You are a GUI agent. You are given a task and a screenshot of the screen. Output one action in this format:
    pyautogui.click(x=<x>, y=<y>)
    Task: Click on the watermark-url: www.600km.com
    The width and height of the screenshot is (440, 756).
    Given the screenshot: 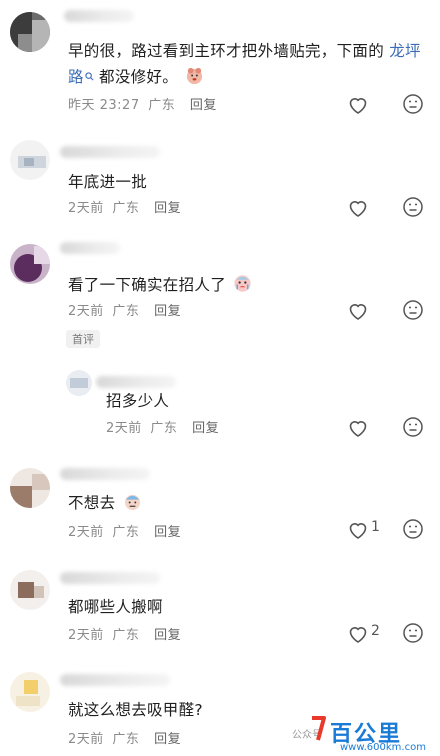 What is the action you would take?
    pyautogui.click(x=383, y=747)
    